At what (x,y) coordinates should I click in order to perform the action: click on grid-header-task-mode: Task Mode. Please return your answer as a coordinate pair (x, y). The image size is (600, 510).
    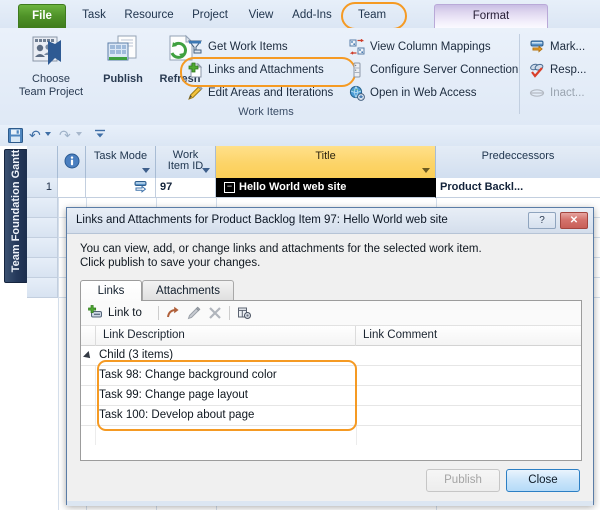
    Looking at the image, I should click on (121, 162).